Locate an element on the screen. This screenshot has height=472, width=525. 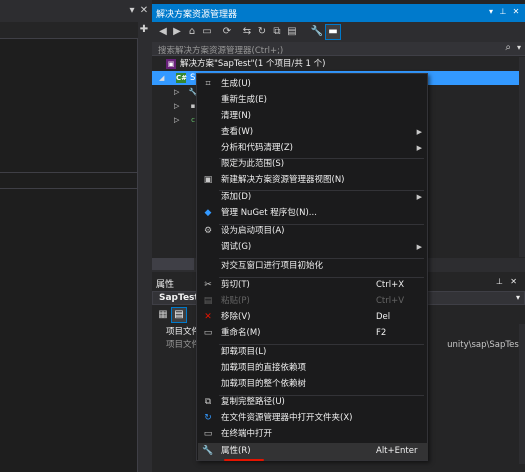
menu-item-new-view: ▣ 新建解决方案资源管理器视图(N) is located at coordinates (313, 180).